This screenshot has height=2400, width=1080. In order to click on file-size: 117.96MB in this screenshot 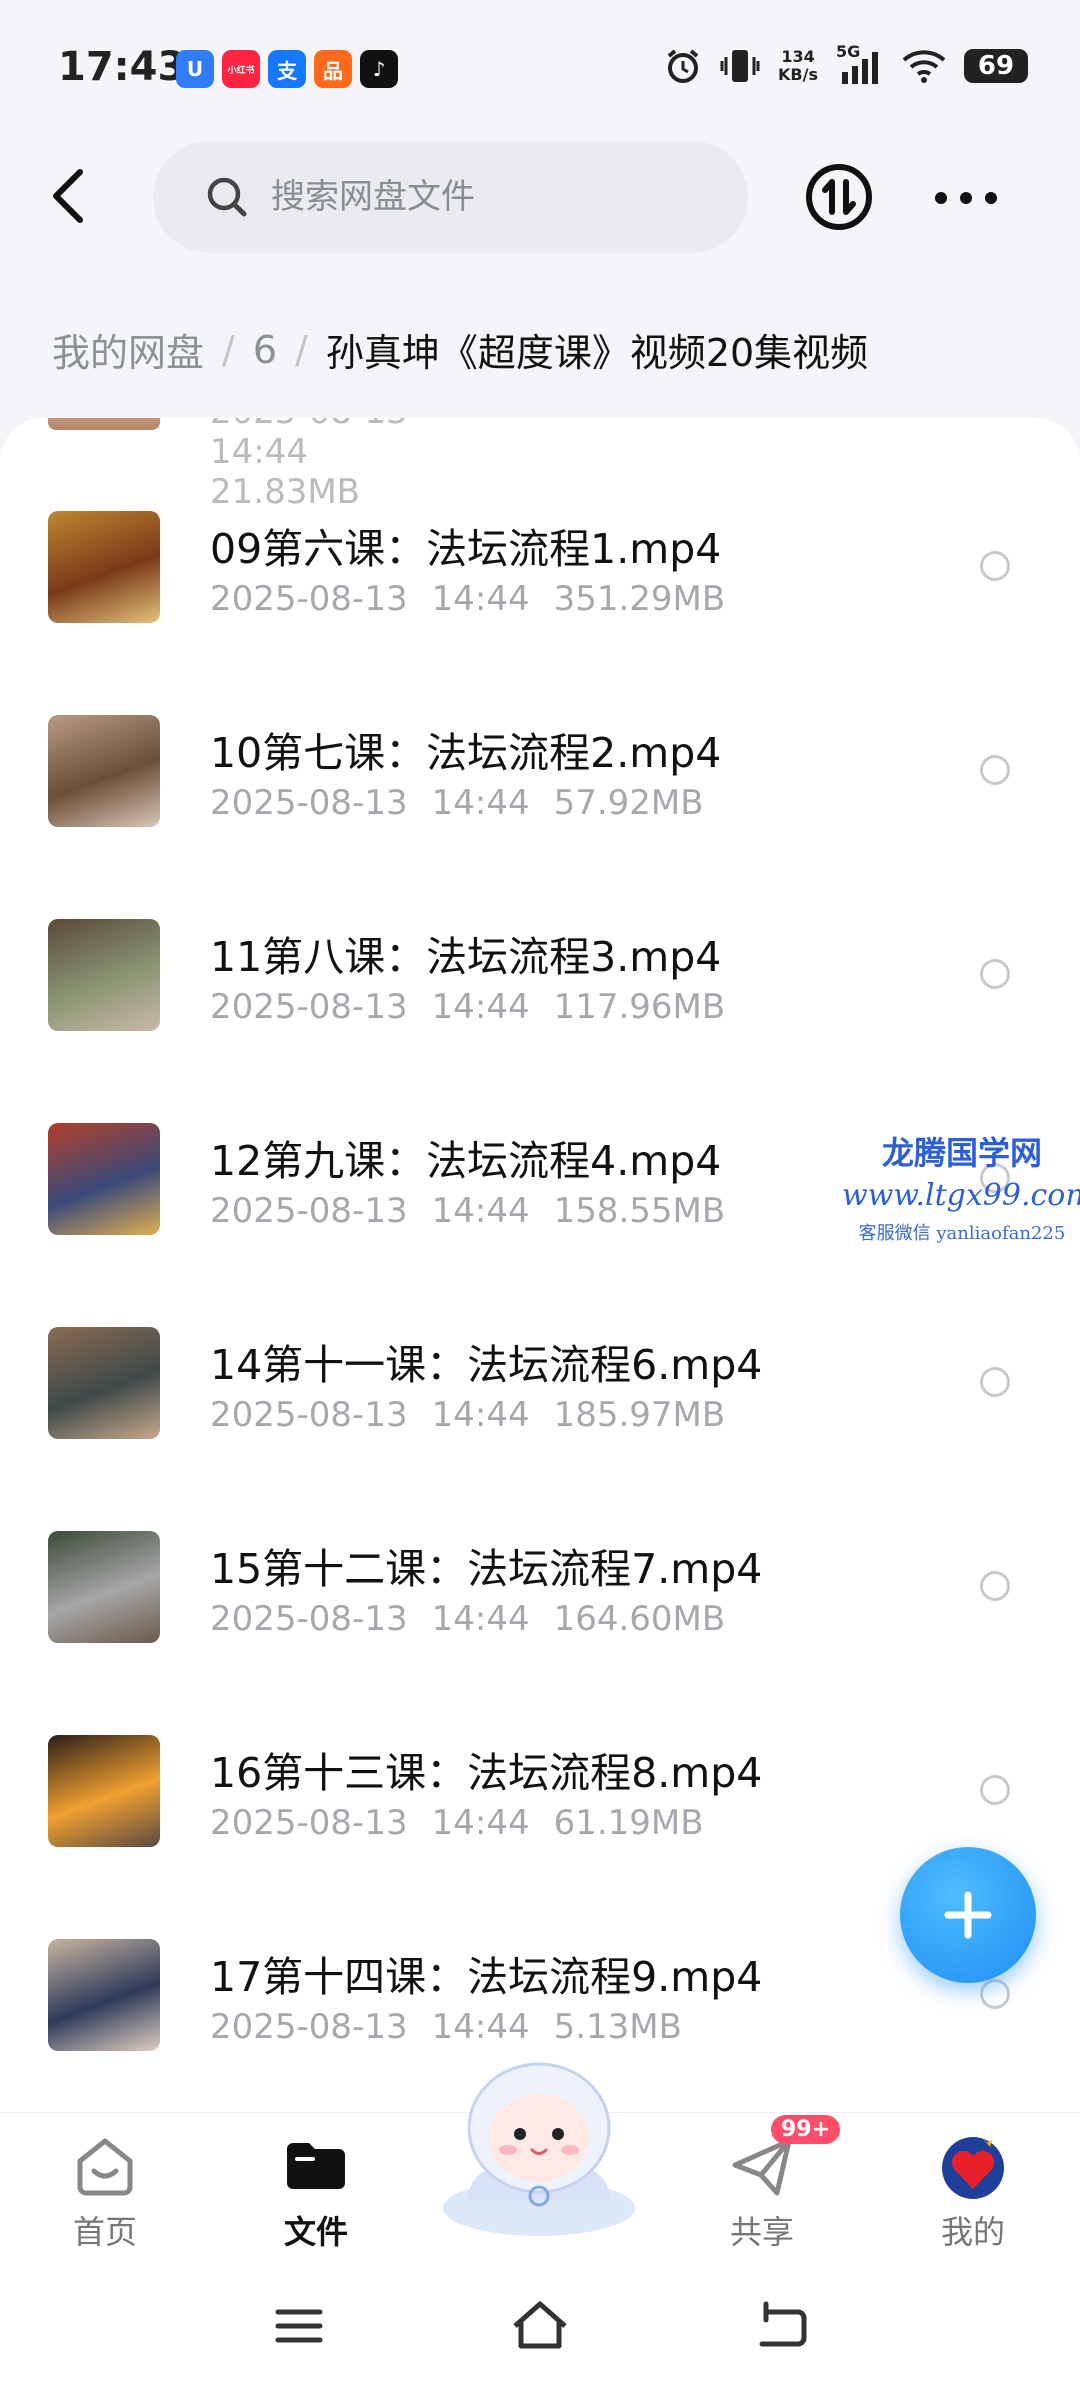, I will do `click(639, 1007)`.